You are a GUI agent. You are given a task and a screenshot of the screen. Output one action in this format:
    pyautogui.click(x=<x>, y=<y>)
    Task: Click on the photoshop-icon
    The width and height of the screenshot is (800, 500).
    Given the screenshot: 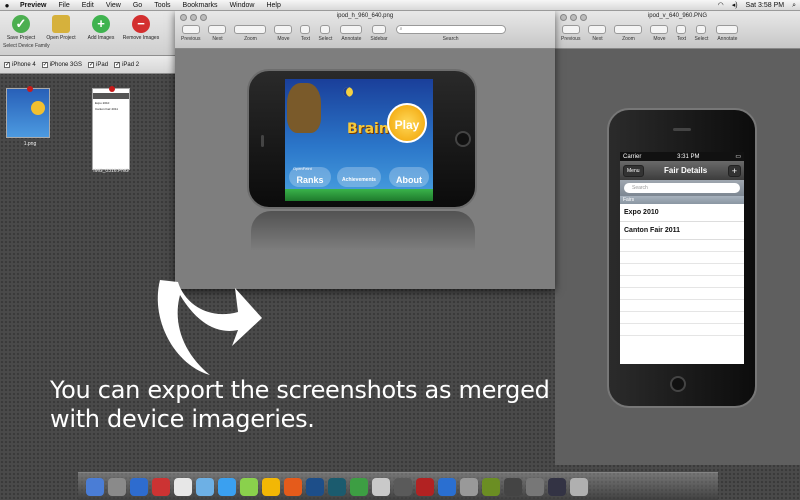 What is the action you would take?
    pyautogui.click(x=315, y=486)
    